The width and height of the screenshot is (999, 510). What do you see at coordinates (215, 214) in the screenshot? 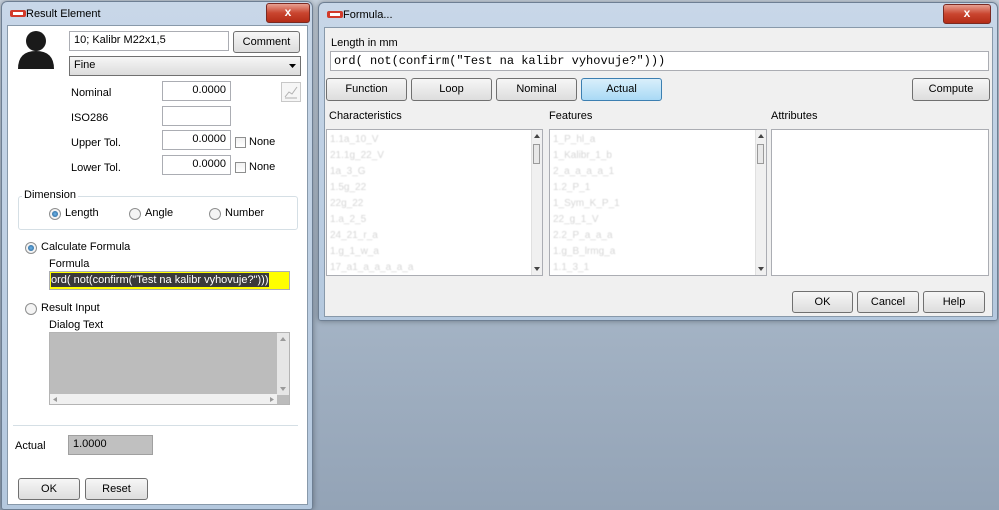
I see `number-radio` at bounding box center [215, 214].